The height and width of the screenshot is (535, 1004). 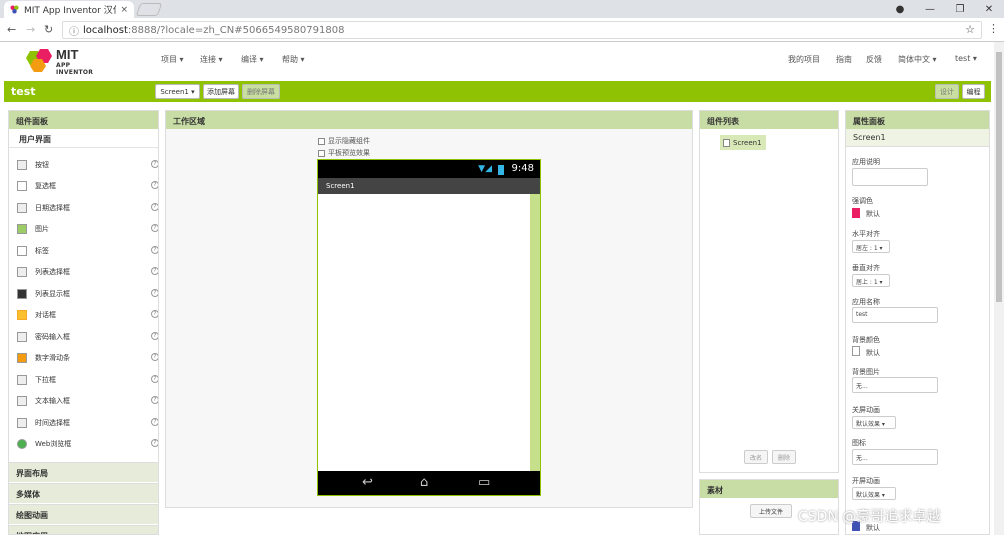 I want to click on accent-color-value: 默认, so click(x=873, y=214).